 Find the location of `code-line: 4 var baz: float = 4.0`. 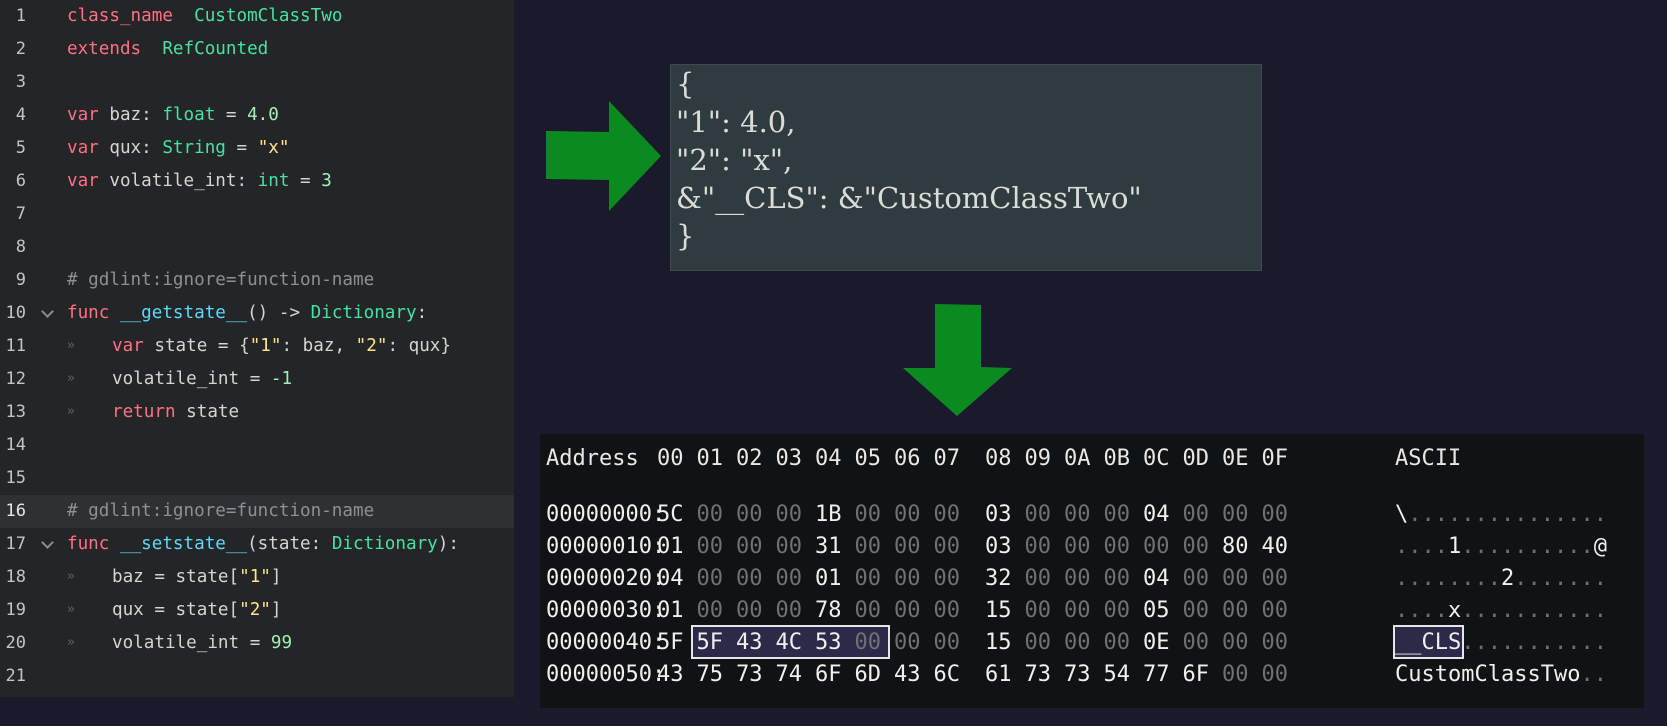

code-line: 4 var baz: float = 4.0 is located at coordinates (257, 115).